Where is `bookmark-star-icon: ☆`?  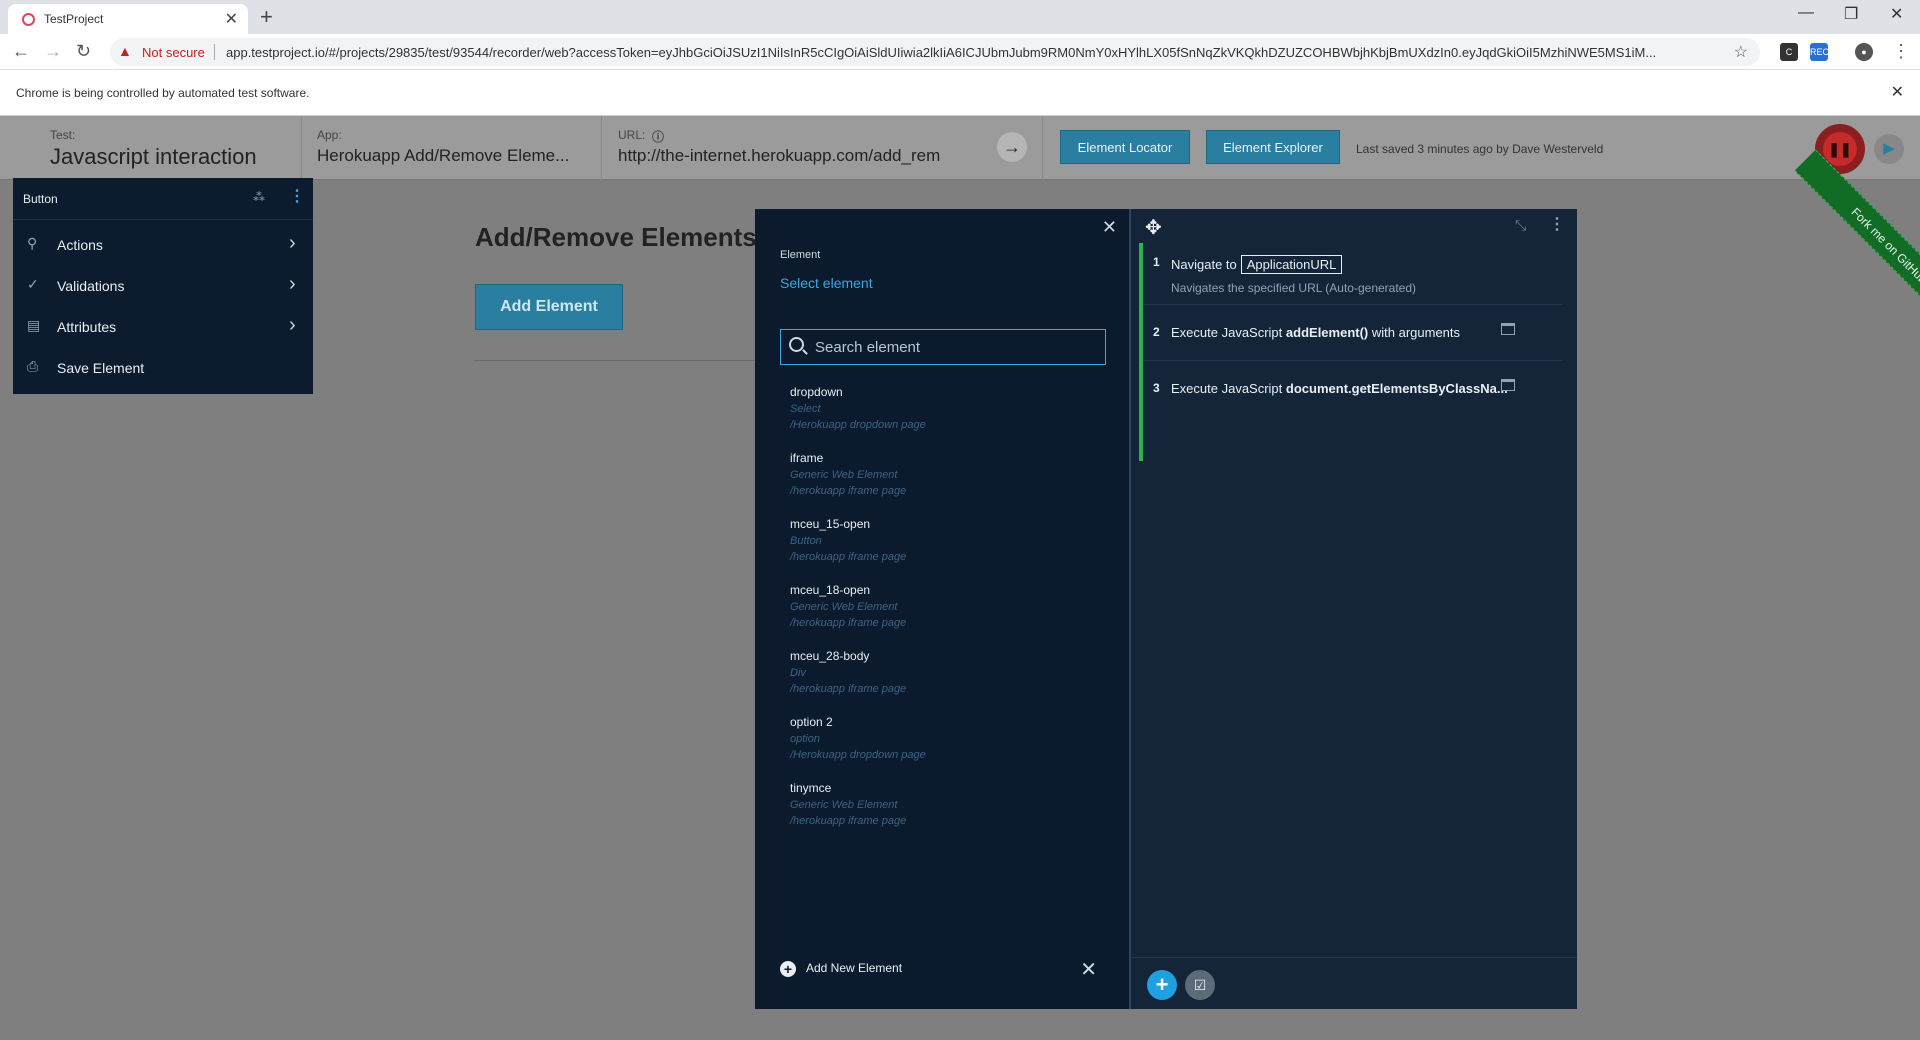 bookmark-star-icon: ☆ is located at coordinates (1741, 52).